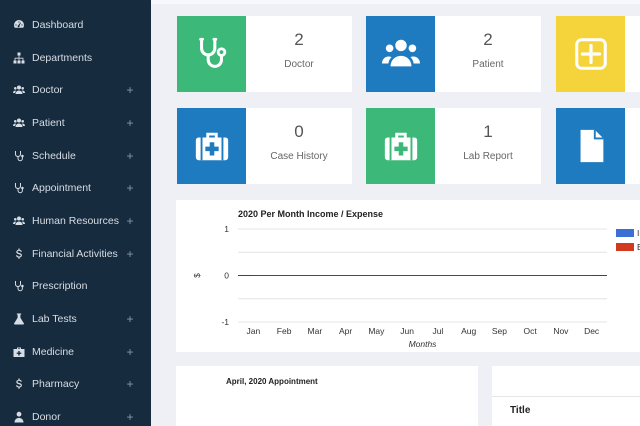 This screenshot has height=426, width=640. I want to click on sidebar-item-dashboard: Dashboard, so click(75, 25).